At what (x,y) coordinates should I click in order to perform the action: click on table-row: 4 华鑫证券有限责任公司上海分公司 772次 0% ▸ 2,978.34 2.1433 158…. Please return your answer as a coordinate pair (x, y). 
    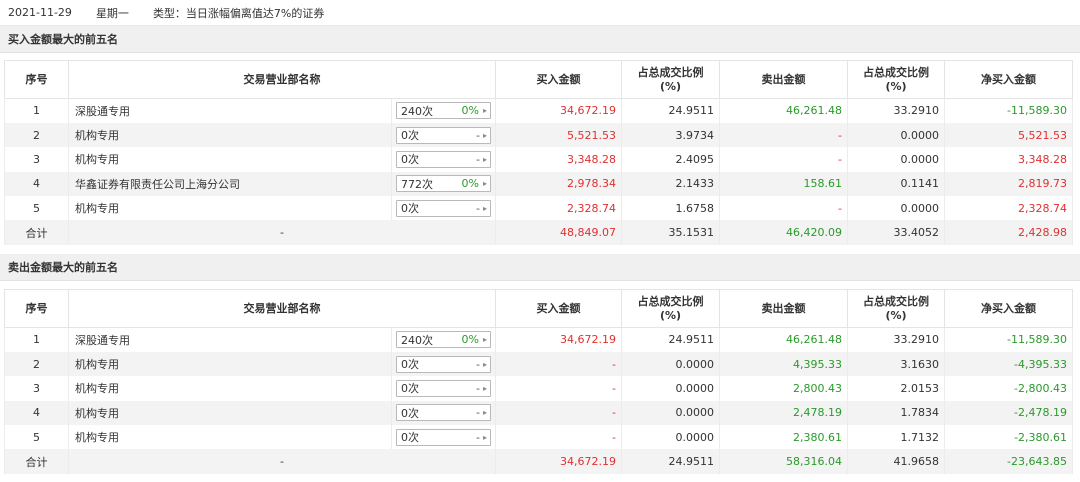
    Looking at the image, I should click on (538, 184).